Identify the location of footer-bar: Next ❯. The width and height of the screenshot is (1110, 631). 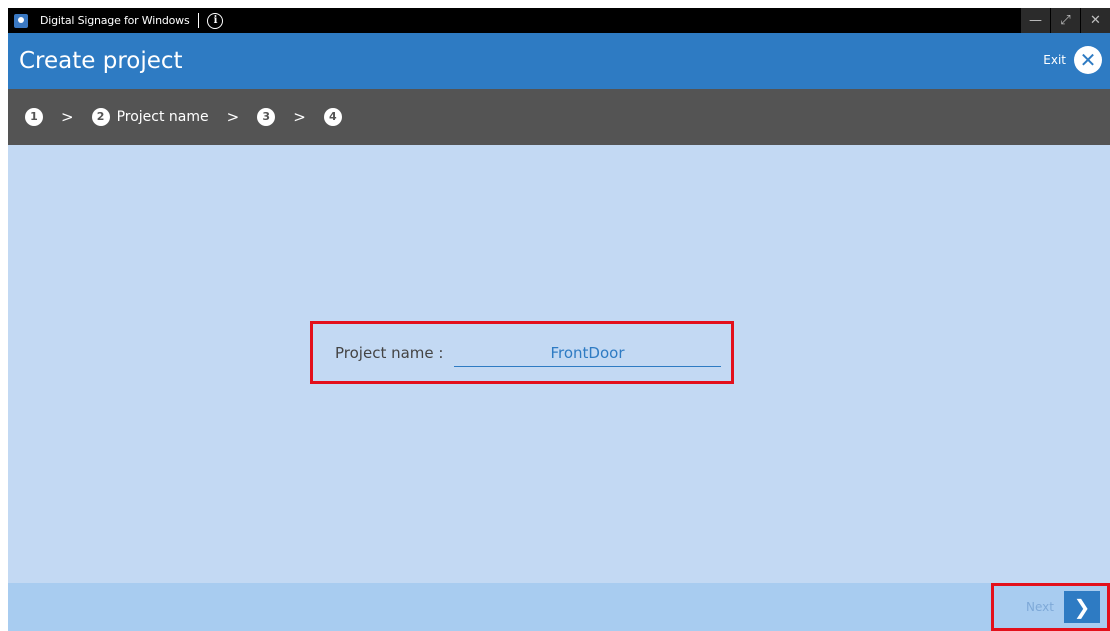
(559, 607).